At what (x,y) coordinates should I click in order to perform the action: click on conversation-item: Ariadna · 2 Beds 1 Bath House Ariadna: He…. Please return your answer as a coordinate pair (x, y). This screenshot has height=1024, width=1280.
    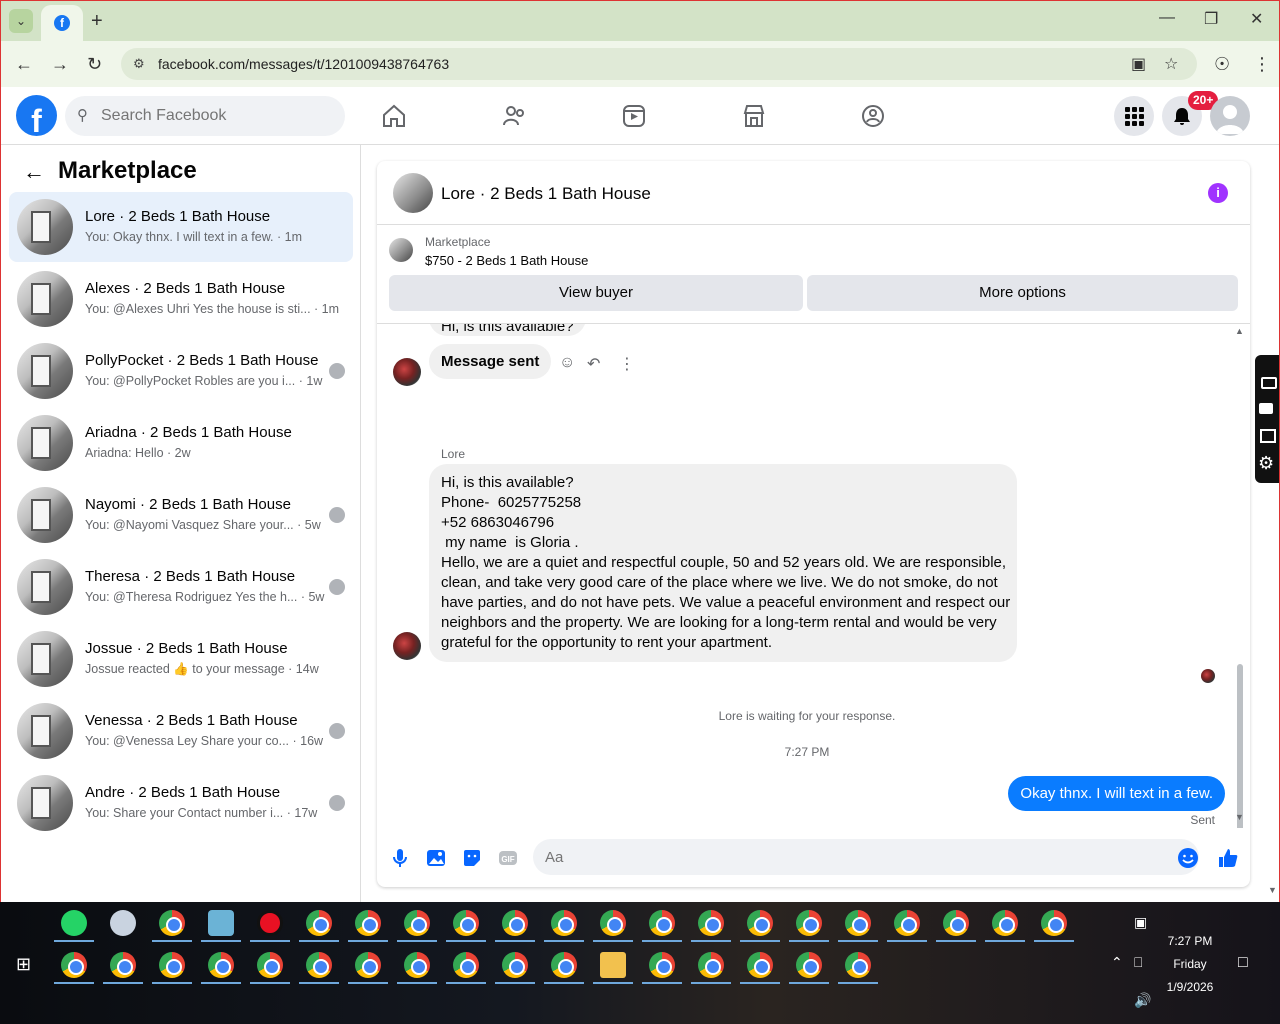
    Looking at the image, I should click on (181, 443).